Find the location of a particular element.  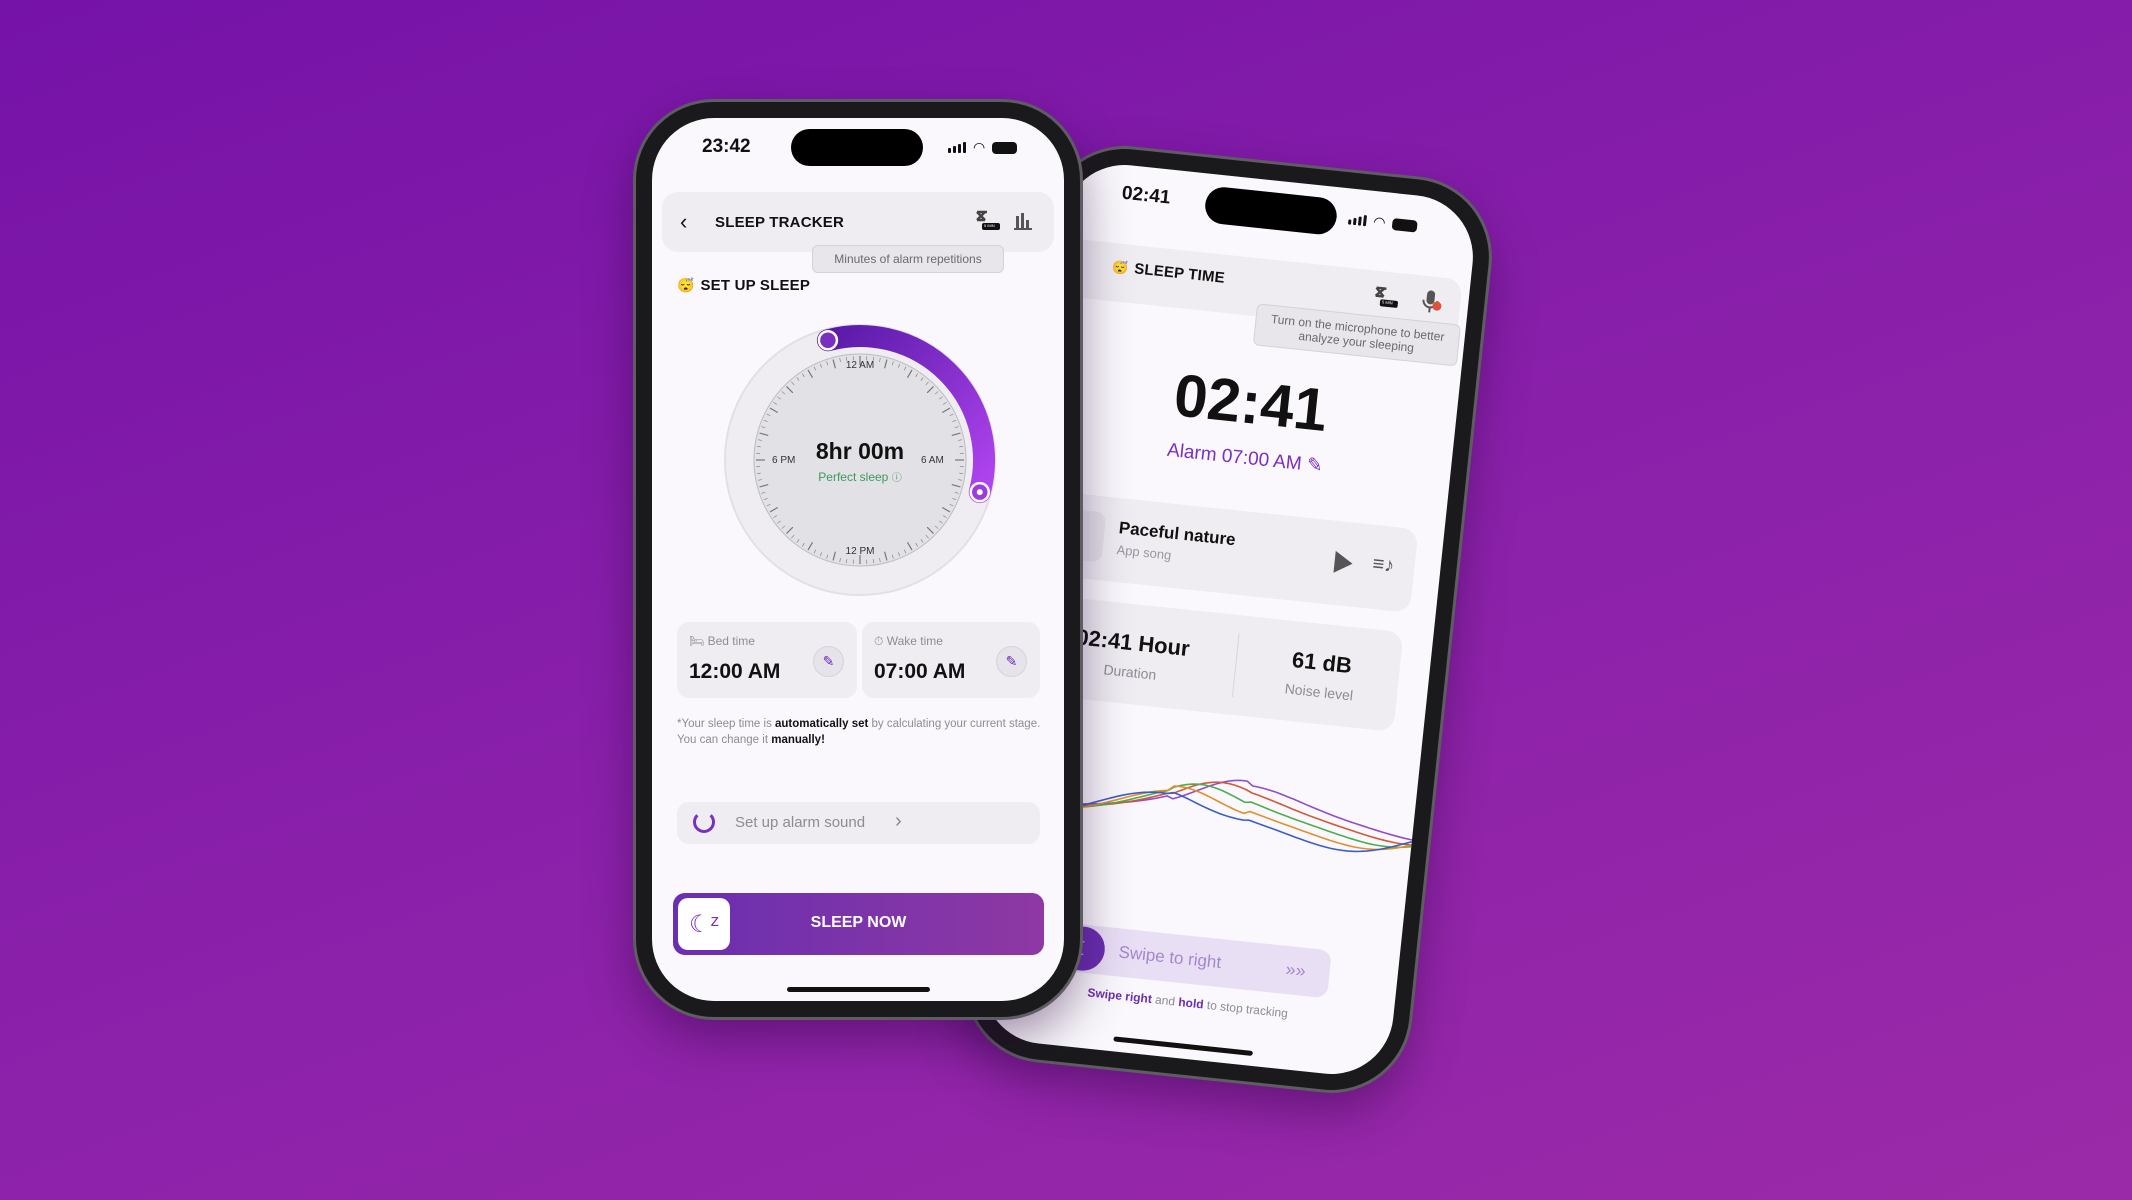

status-time: 02:41 is located at coordinates (1146, 195).